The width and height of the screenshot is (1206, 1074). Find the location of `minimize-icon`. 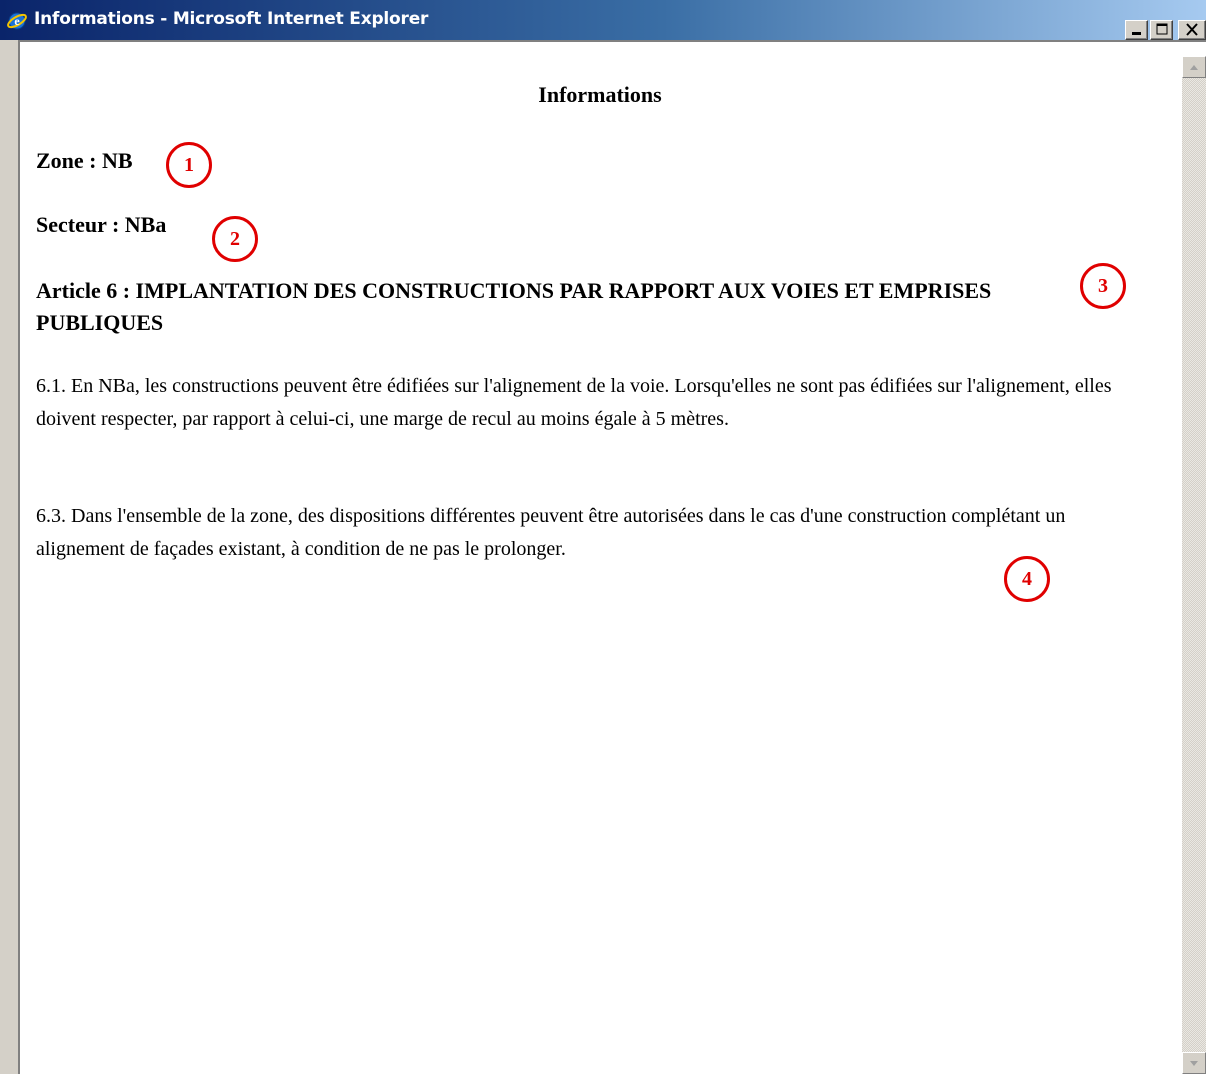

minimize-icon is located at coordinates (1136, 33).